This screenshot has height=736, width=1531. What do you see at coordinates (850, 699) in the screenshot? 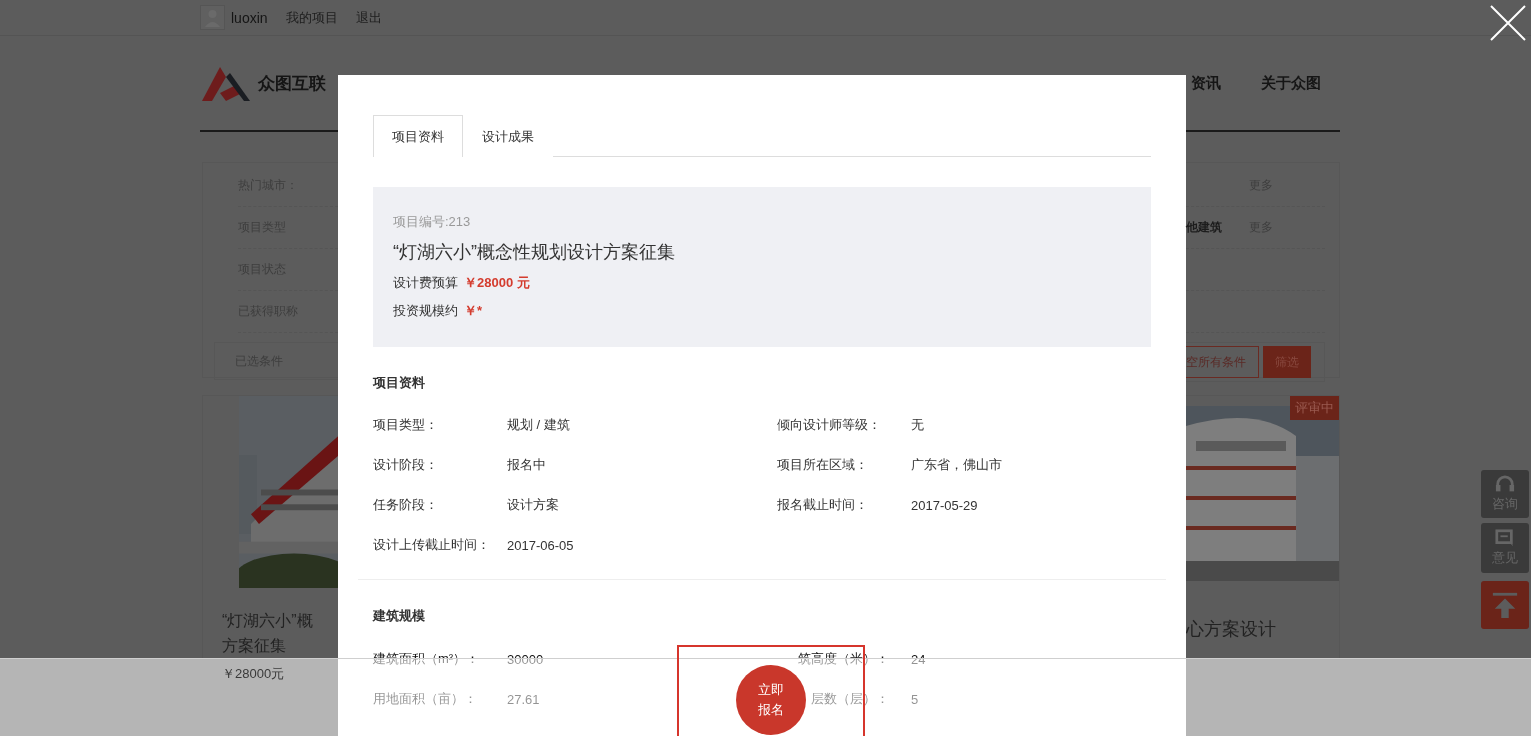
I see `field-label: 层数（层）：` at bounding box center [850, 699].